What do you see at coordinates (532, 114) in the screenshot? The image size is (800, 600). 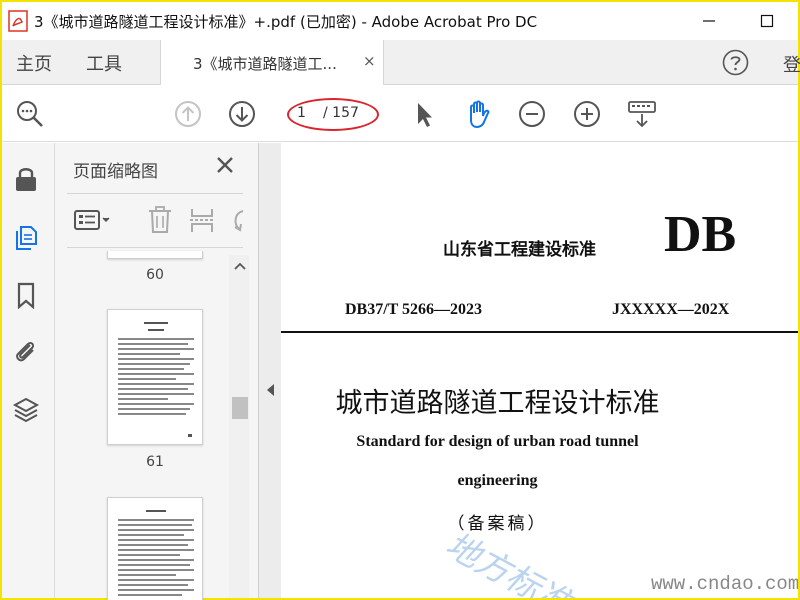 I see `zoom-out-icon` at bounding box center [532, 114].